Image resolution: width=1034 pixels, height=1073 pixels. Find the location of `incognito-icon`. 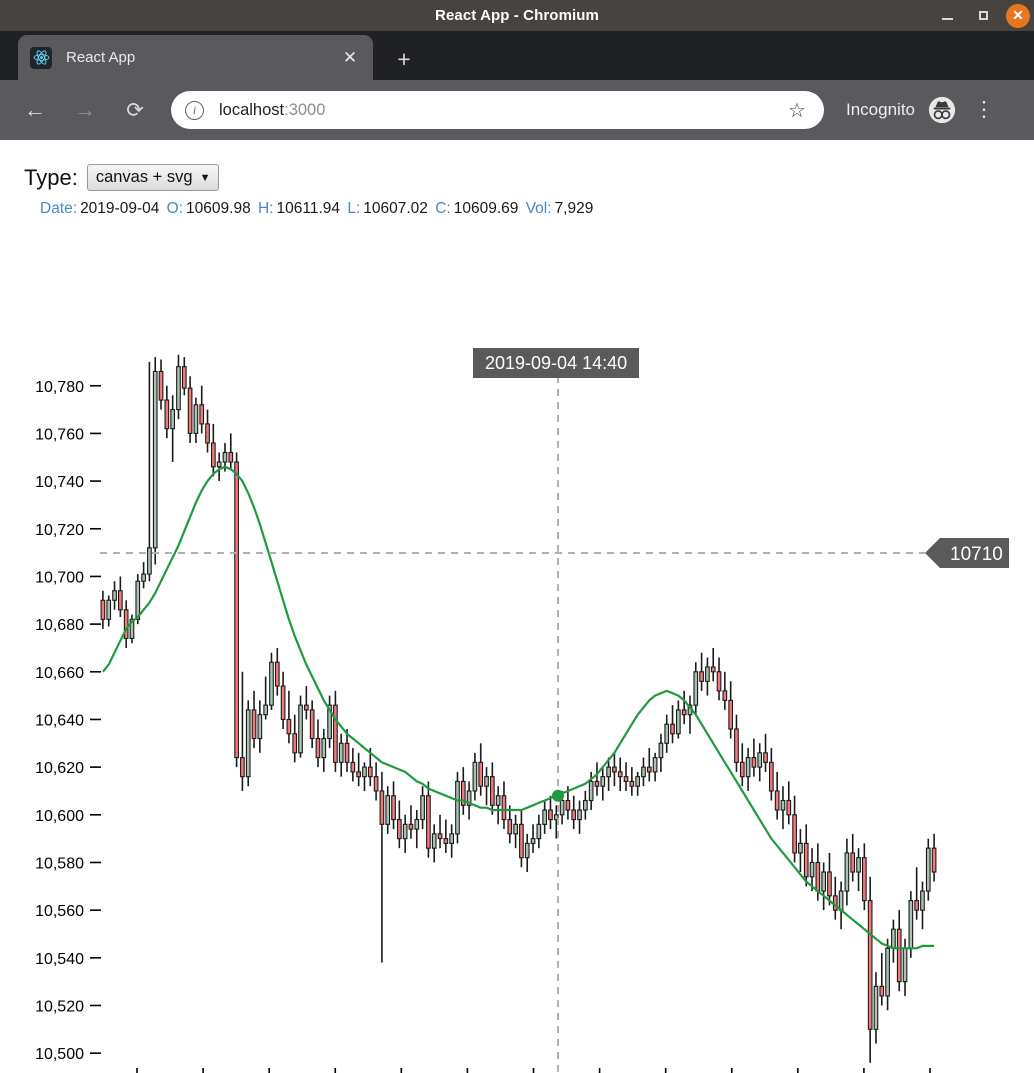

incognito-icon is located at coordinates (942, 110).